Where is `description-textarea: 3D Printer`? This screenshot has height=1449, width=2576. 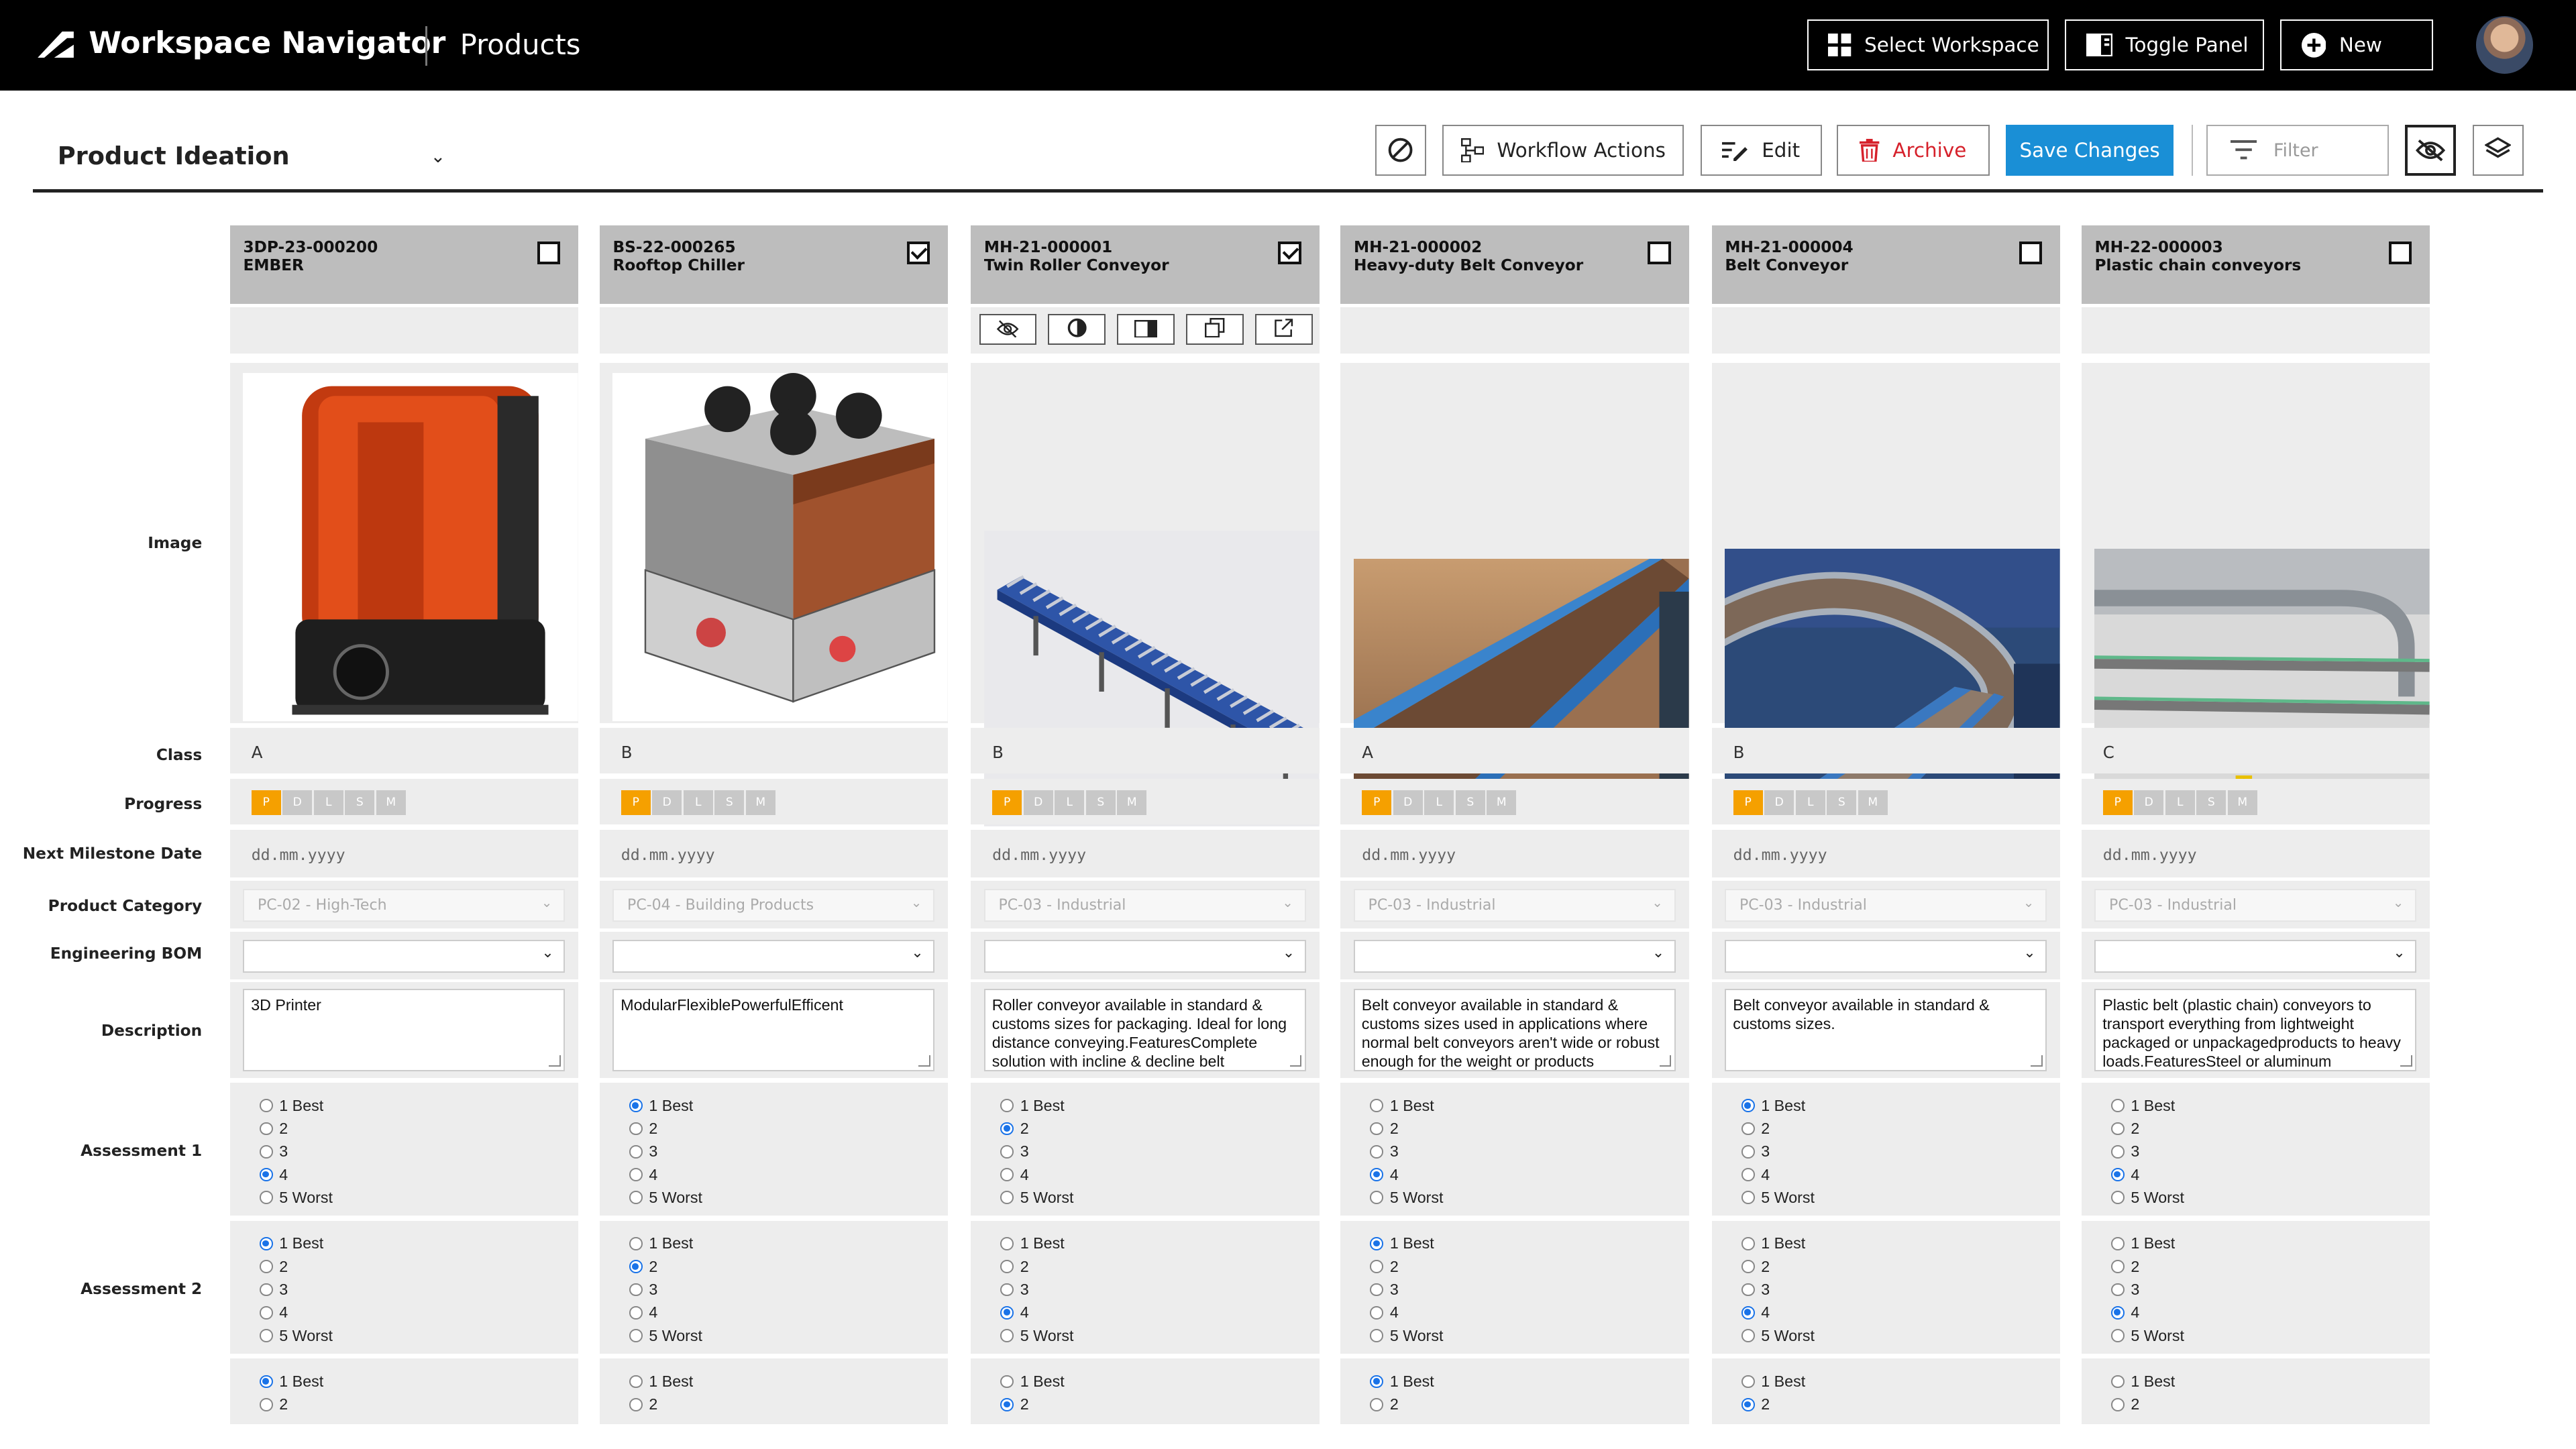
description-textarea: 3D Printer is located at coordinates (404, 1030).